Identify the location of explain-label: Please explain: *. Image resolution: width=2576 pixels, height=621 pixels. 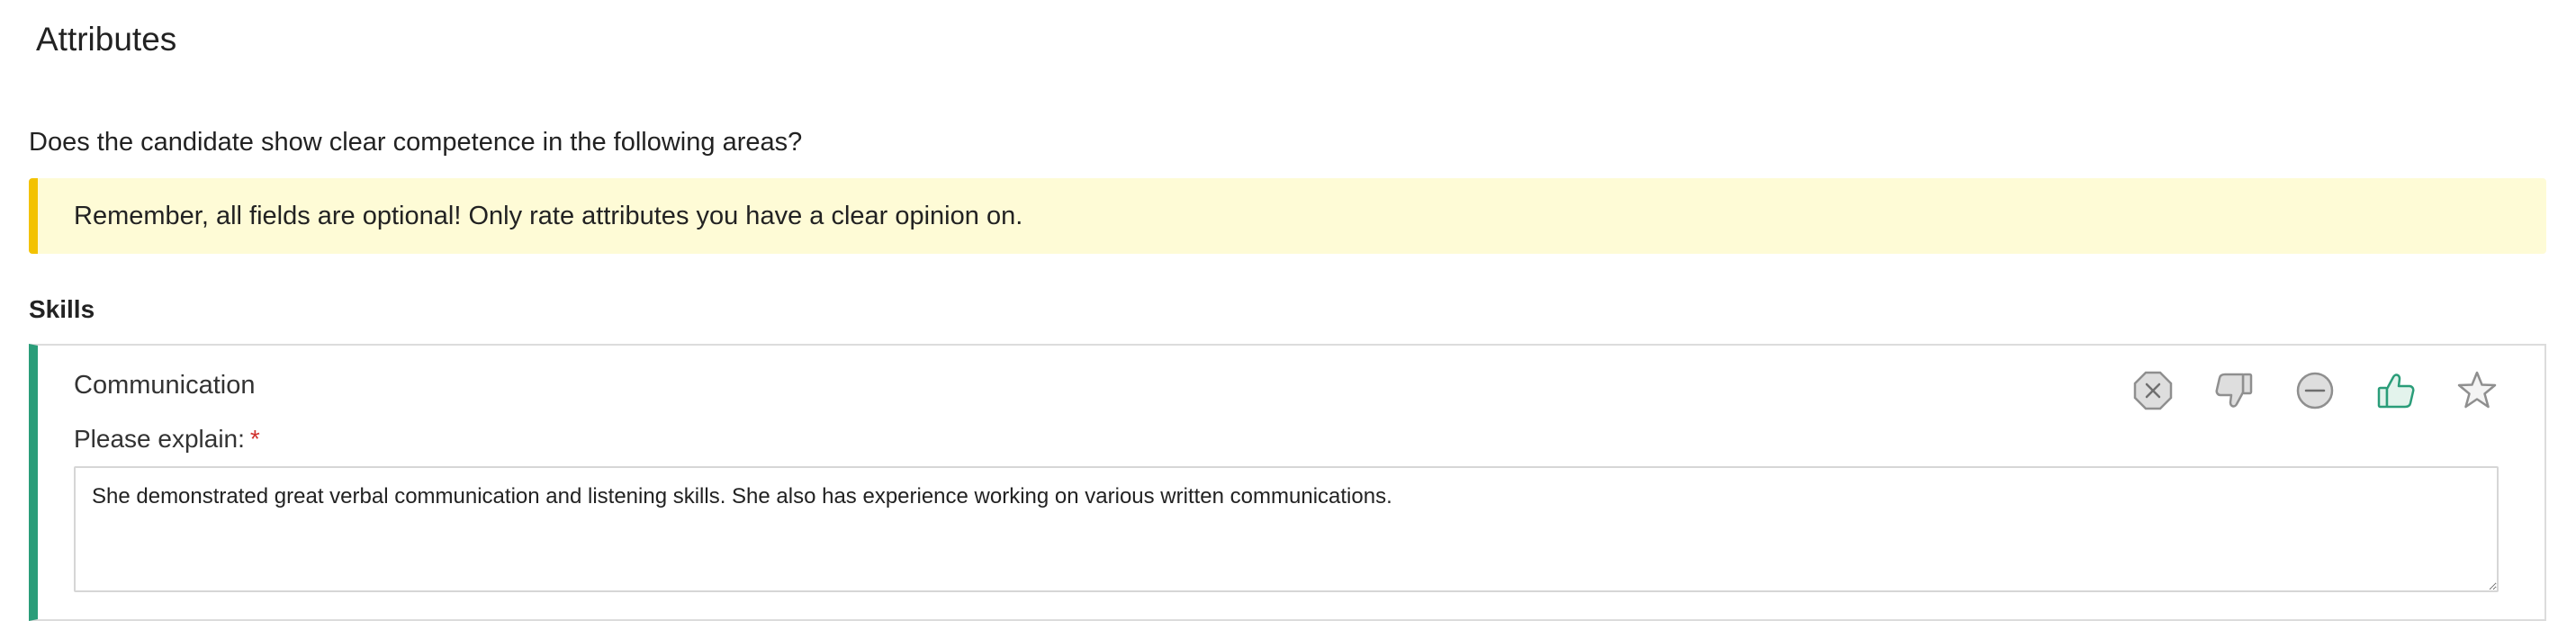
(167, 439).